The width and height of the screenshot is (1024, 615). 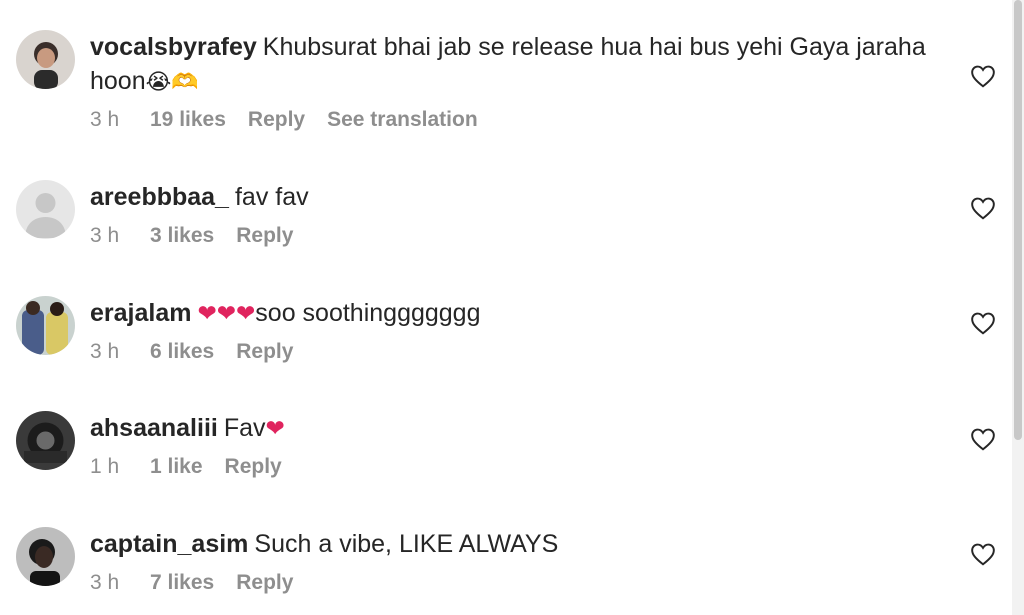 I want to click on comment-emoji: 😭🫶, so click(x=172, y=81).